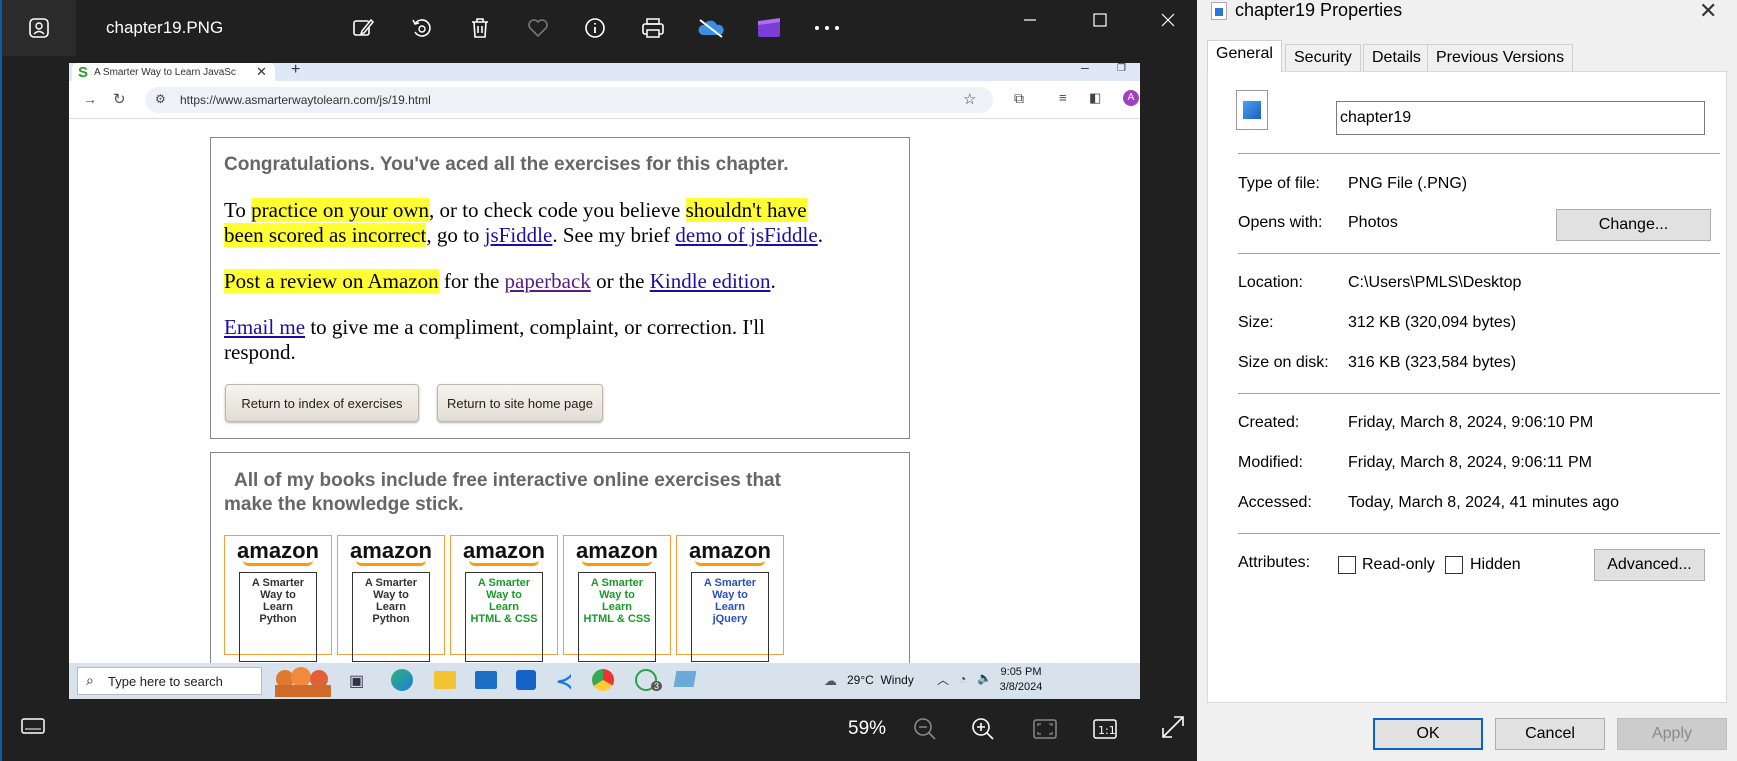  Describe the element at coordinates (769, 28) in the screenshot. I see `clipchamp-icon` at that location.